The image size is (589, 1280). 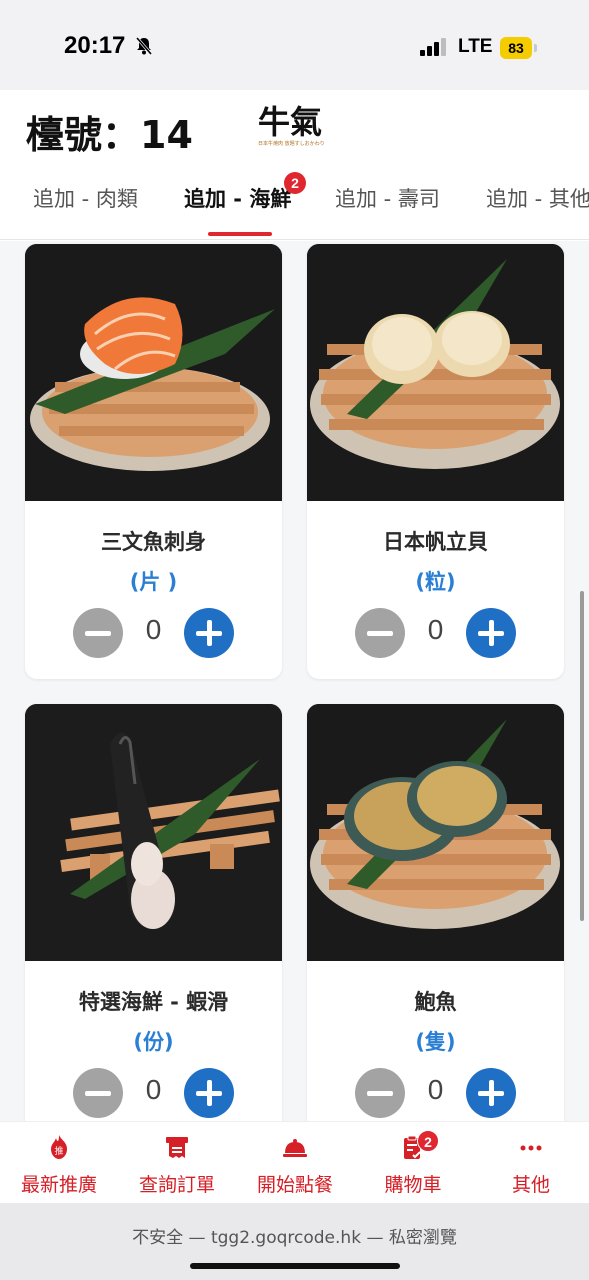 I want to click on battery-icon: 83, so click(x=518, y=48).